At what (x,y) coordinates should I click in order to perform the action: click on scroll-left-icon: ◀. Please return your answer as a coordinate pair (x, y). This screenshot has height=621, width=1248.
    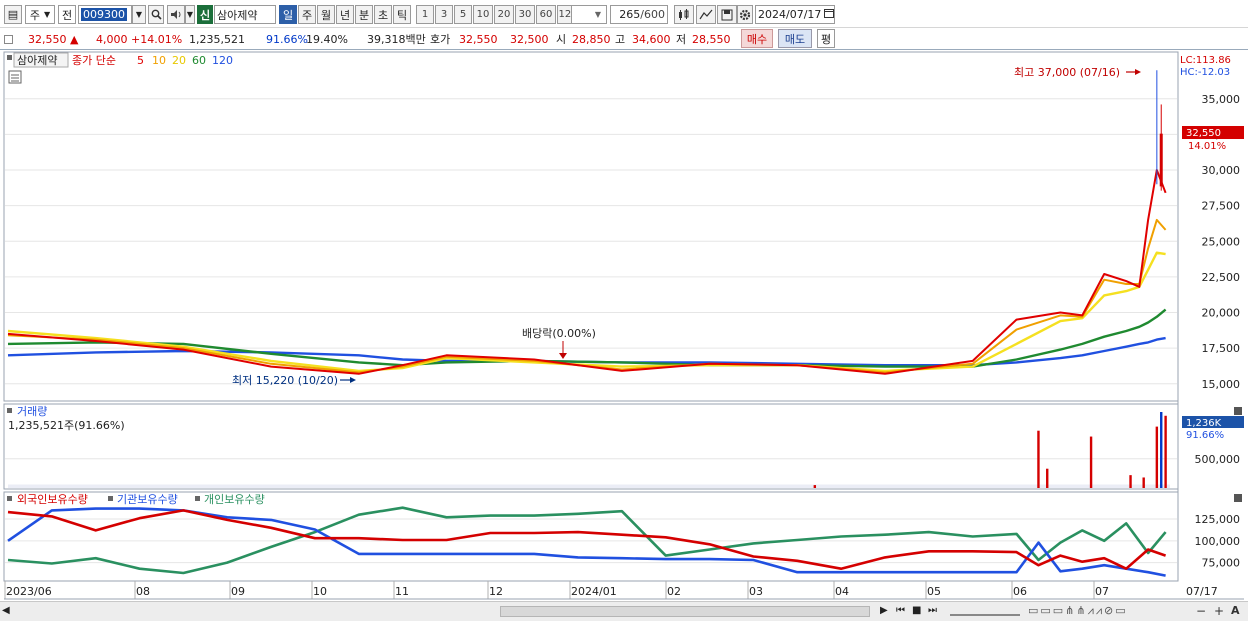
    Looking at the image, I should click on (6, 610).